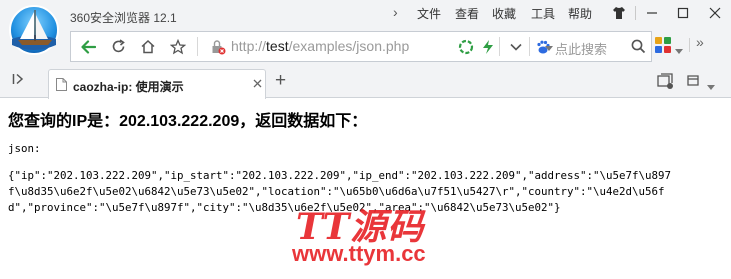 The height and width of the screenshot is (279, 731). What do you see at coordinates (619, 13) in the screenshot?
I see `shirt-skin-icon` at bounding box center [619, 13].